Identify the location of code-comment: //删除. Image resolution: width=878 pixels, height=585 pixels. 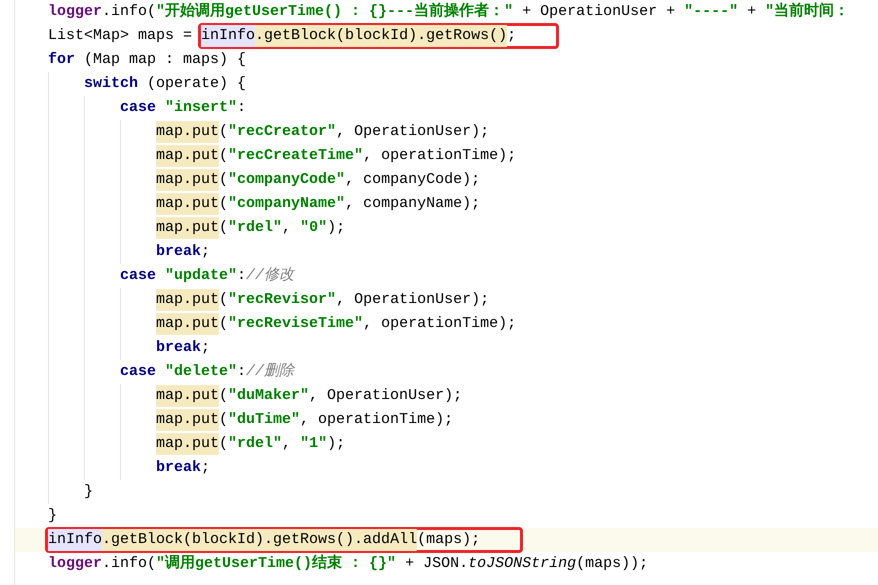
(270, 372).